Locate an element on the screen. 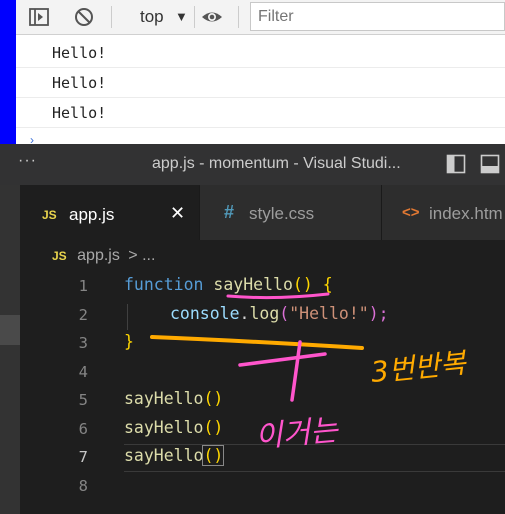 The image size is (505, 514). tab-label: app.js is located at coordinates (92, 214).